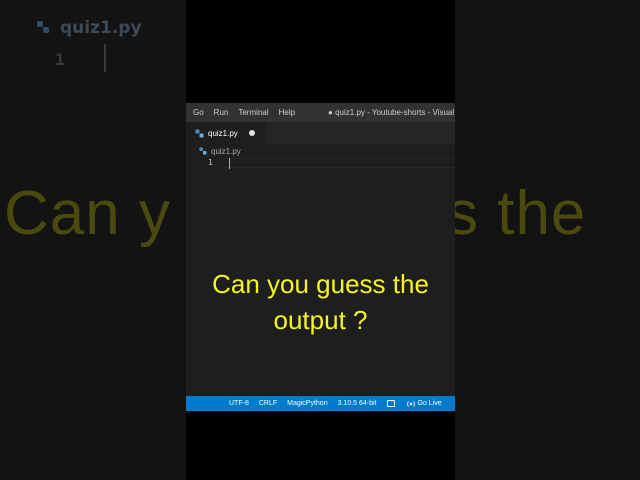 The image size is (640, 480). What do you see at coordinates (253, 112) in the screenshot?
I see `menu-terminal: Terminal` at bounding box center [253, 112].